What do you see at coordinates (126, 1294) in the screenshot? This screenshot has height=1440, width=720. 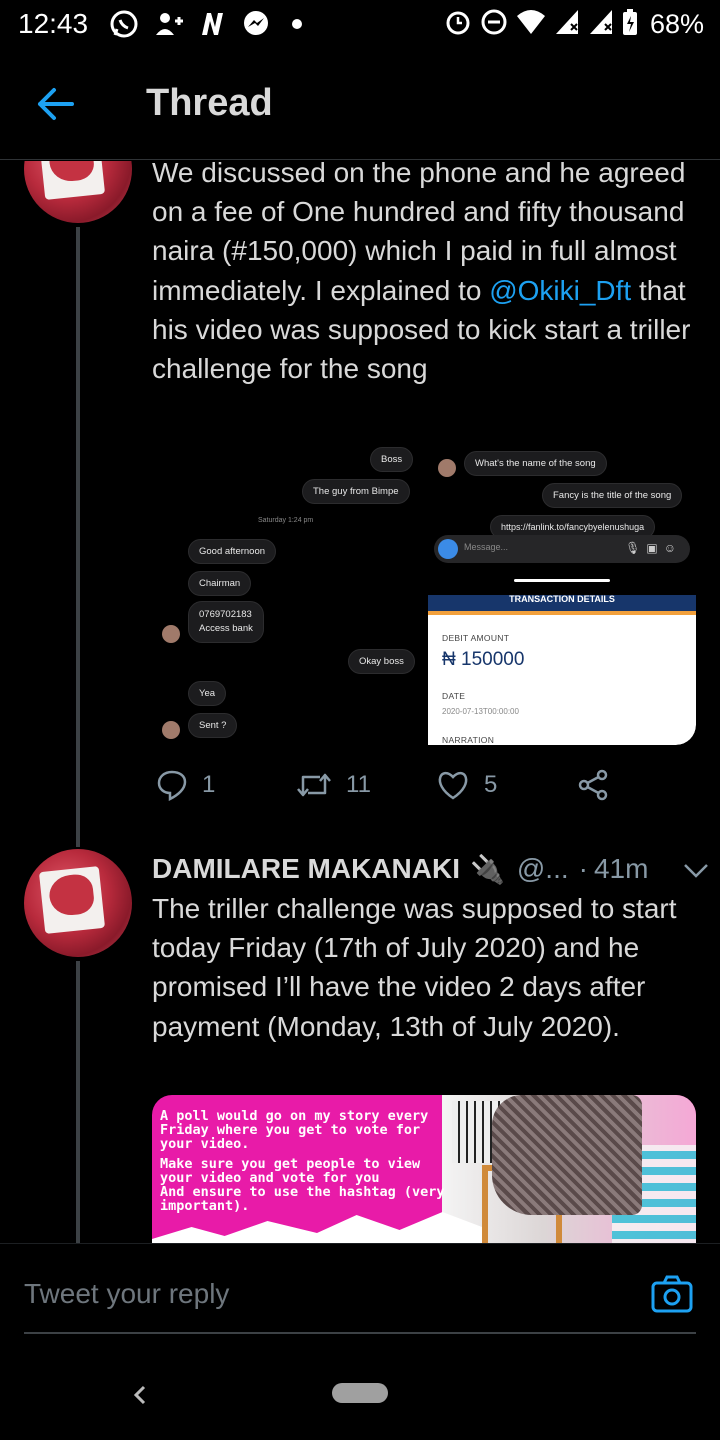 I see `reply-input: Tweet your reply` at bounding box center [126, 1294].